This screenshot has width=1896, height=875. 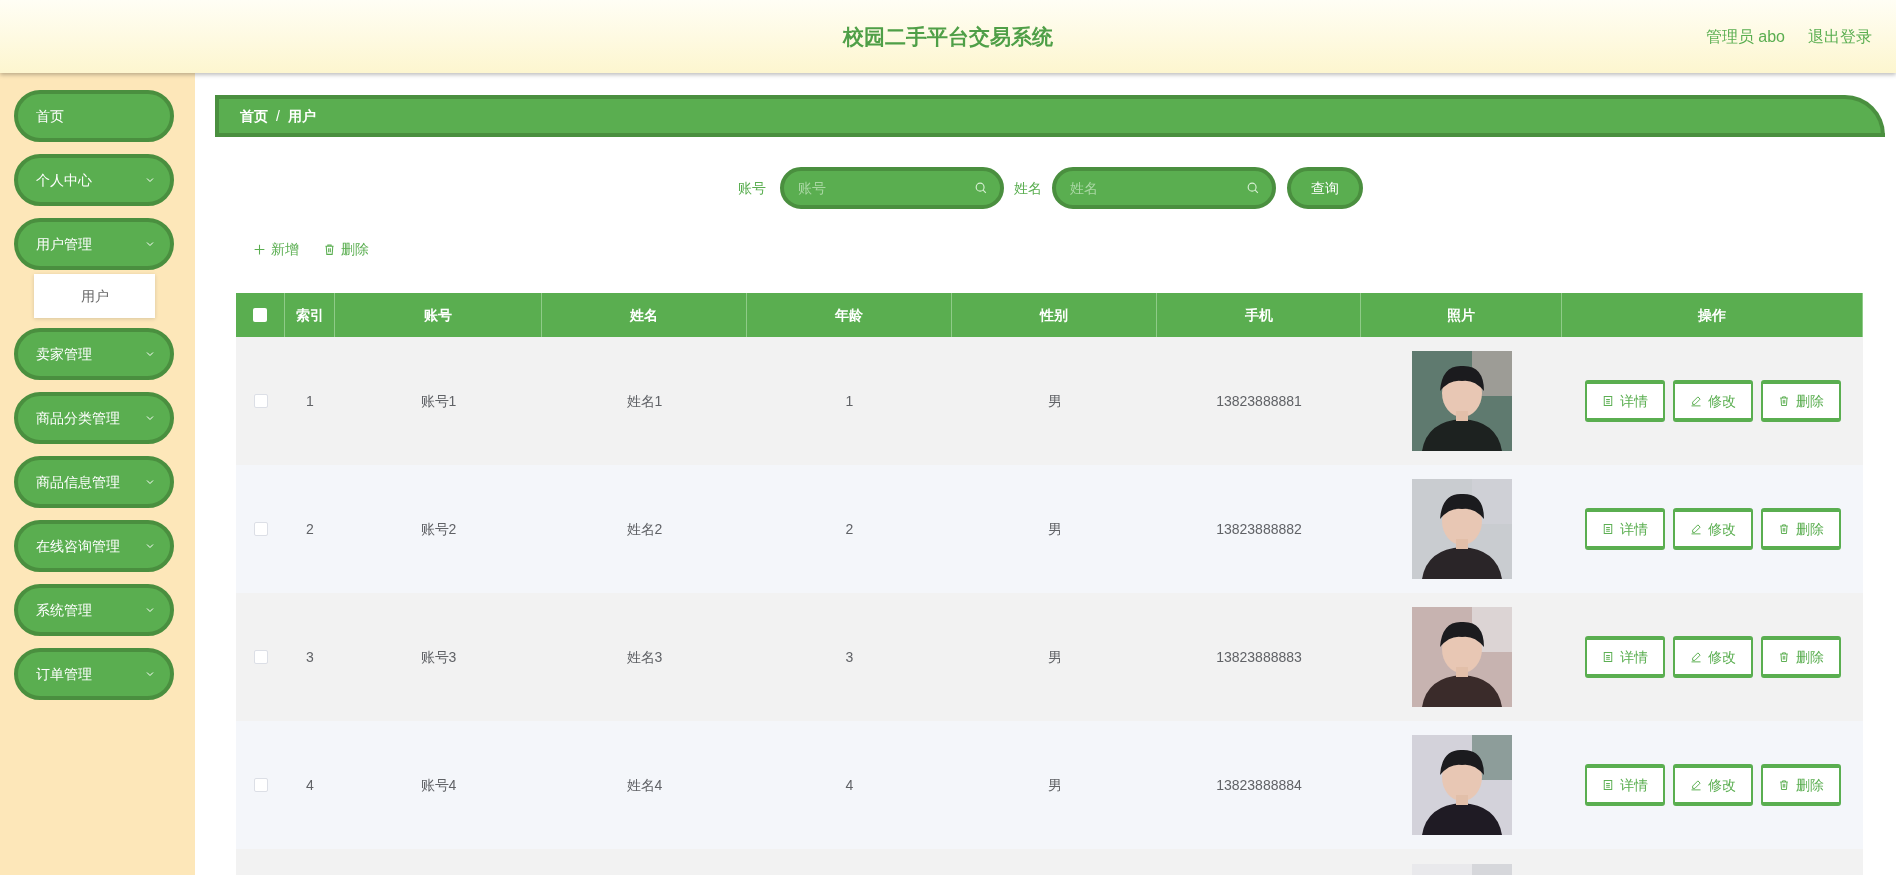 What do you see at coordinates (94, 610) in the screenshot?
I see `sidebar-item: 系统管理` at bounding box center [94, 610].